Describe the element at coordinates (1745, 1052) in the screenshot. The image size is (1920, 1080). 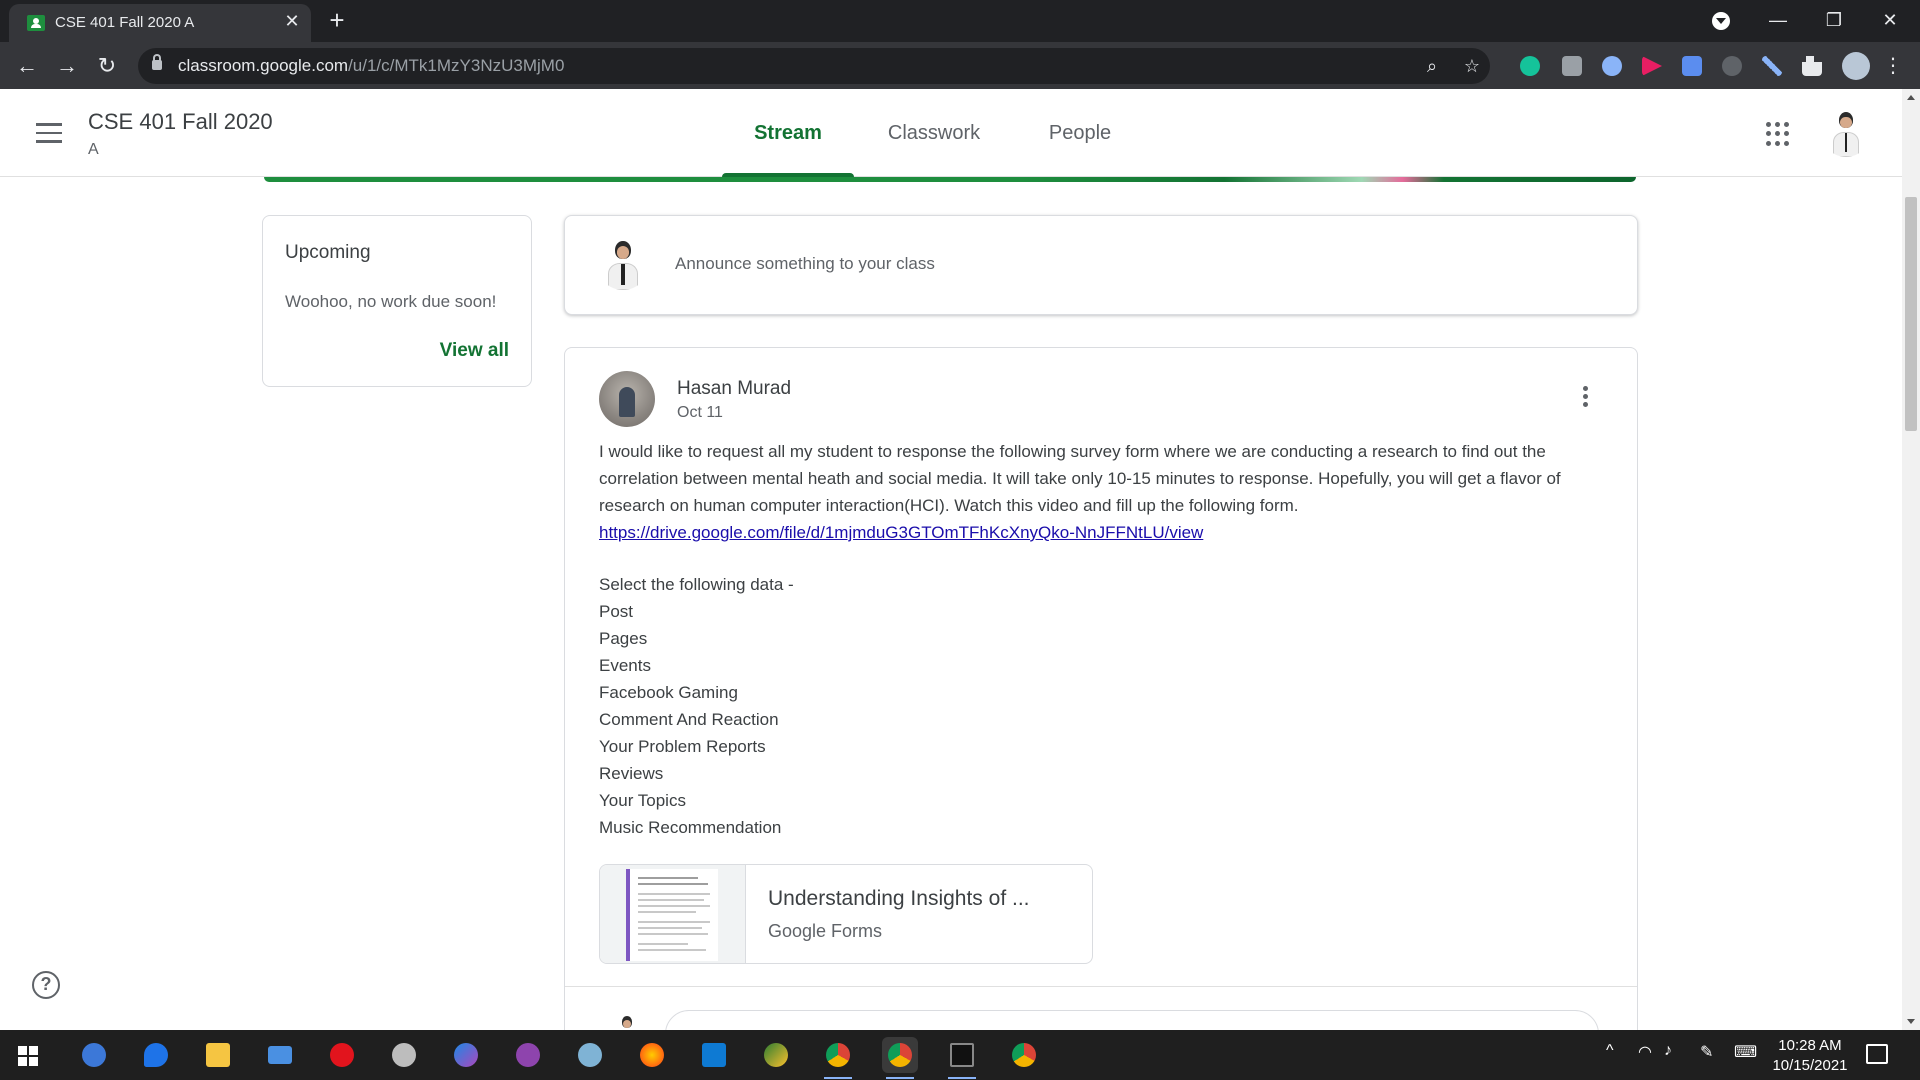
I see `keyboard-icon: ⌨` at that location.